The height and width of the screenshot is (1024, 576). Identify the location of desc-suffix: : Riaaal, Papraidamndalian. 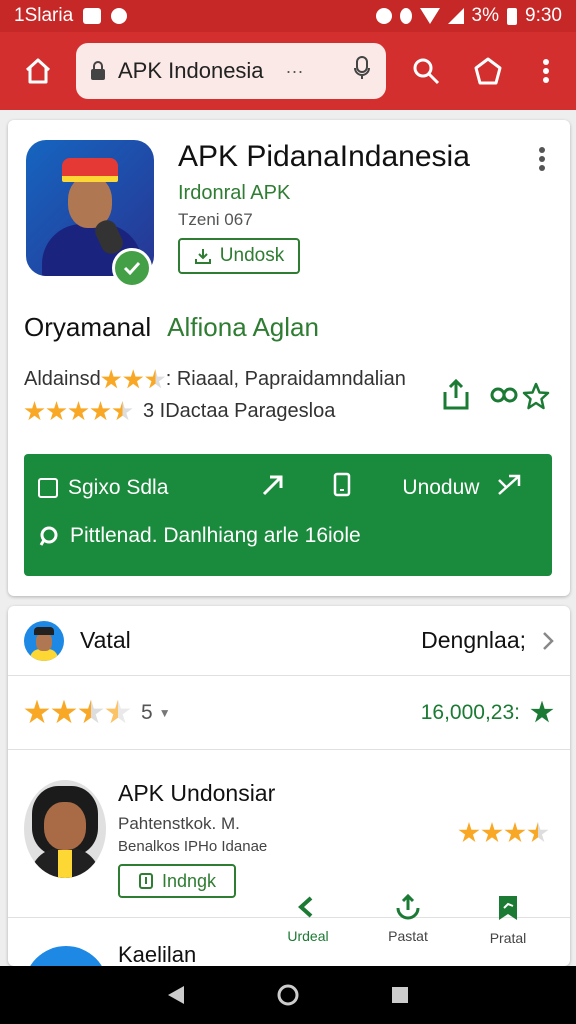
(285, 379).